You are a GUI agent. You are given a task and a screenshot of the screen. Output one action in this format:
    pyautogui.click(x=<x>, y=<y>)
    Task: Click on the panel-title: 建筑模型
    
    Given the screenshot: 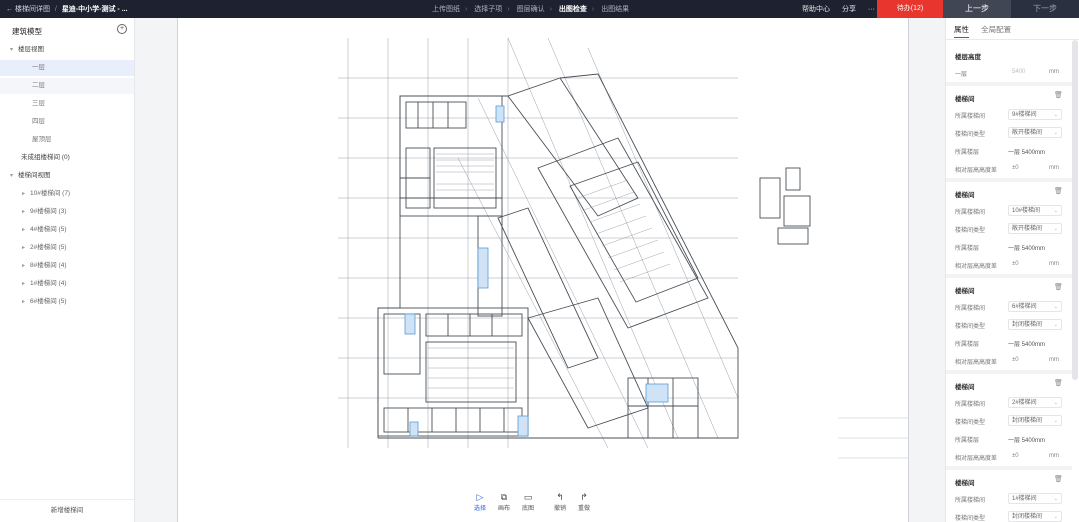 What is the action you would take?
    pyautogui.click(x=27, y=31)
    